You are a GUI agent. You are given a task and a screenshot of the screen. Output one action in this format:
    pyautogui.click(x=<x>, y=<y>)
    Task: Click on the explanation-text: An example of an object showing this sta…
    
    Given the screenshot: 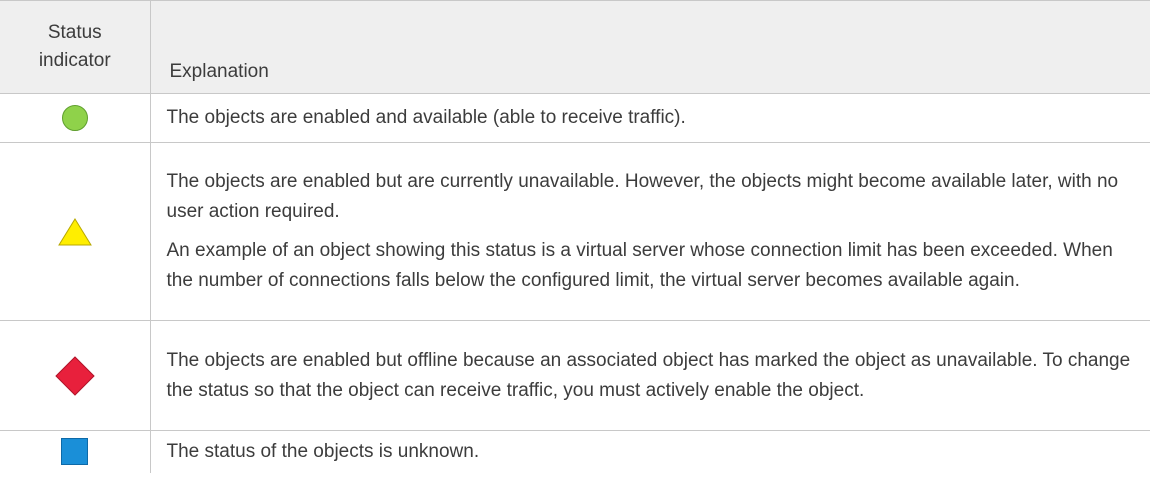 What is the action you would take?
    pyautogui.click(x=639, y=265)
    